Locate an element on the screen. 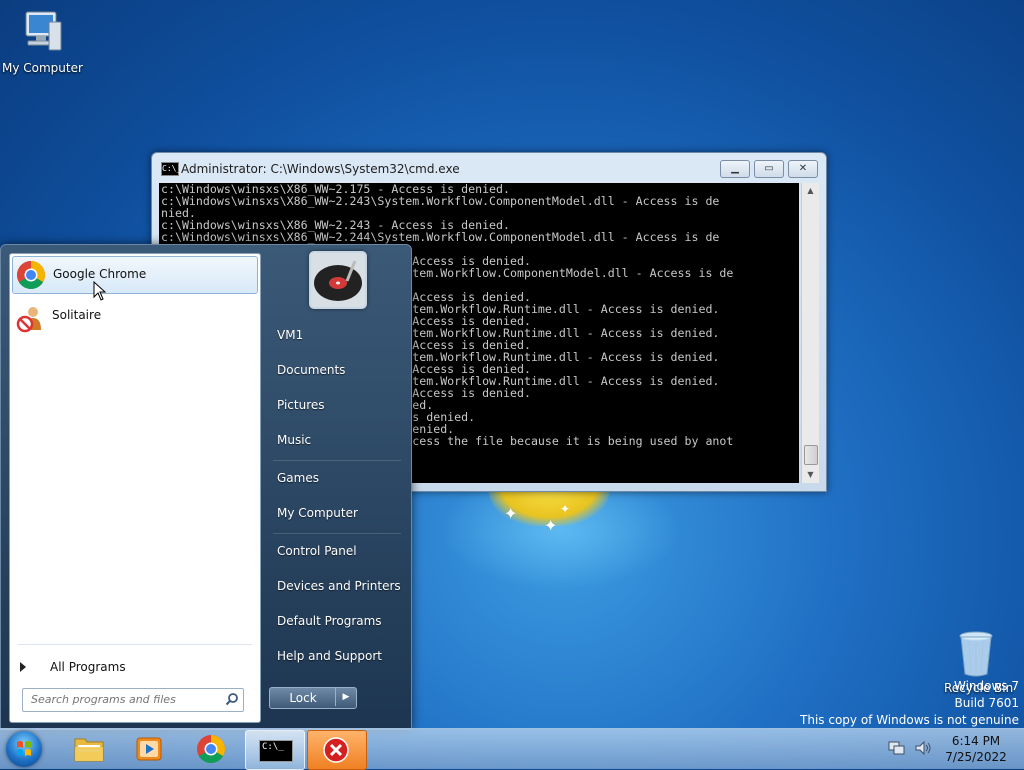  start-link-vm1: VM1 is located at coordinates (290, 335).